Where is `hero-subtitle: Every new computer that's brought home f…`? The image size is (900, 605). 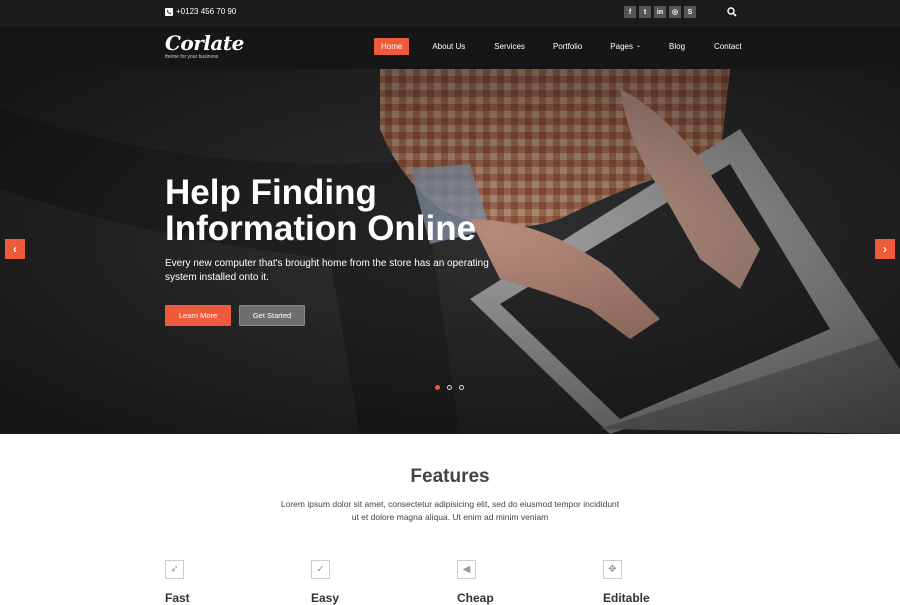 hero-subtitle: Every new computer that's brought home f… is located at coordinates (327, 270).